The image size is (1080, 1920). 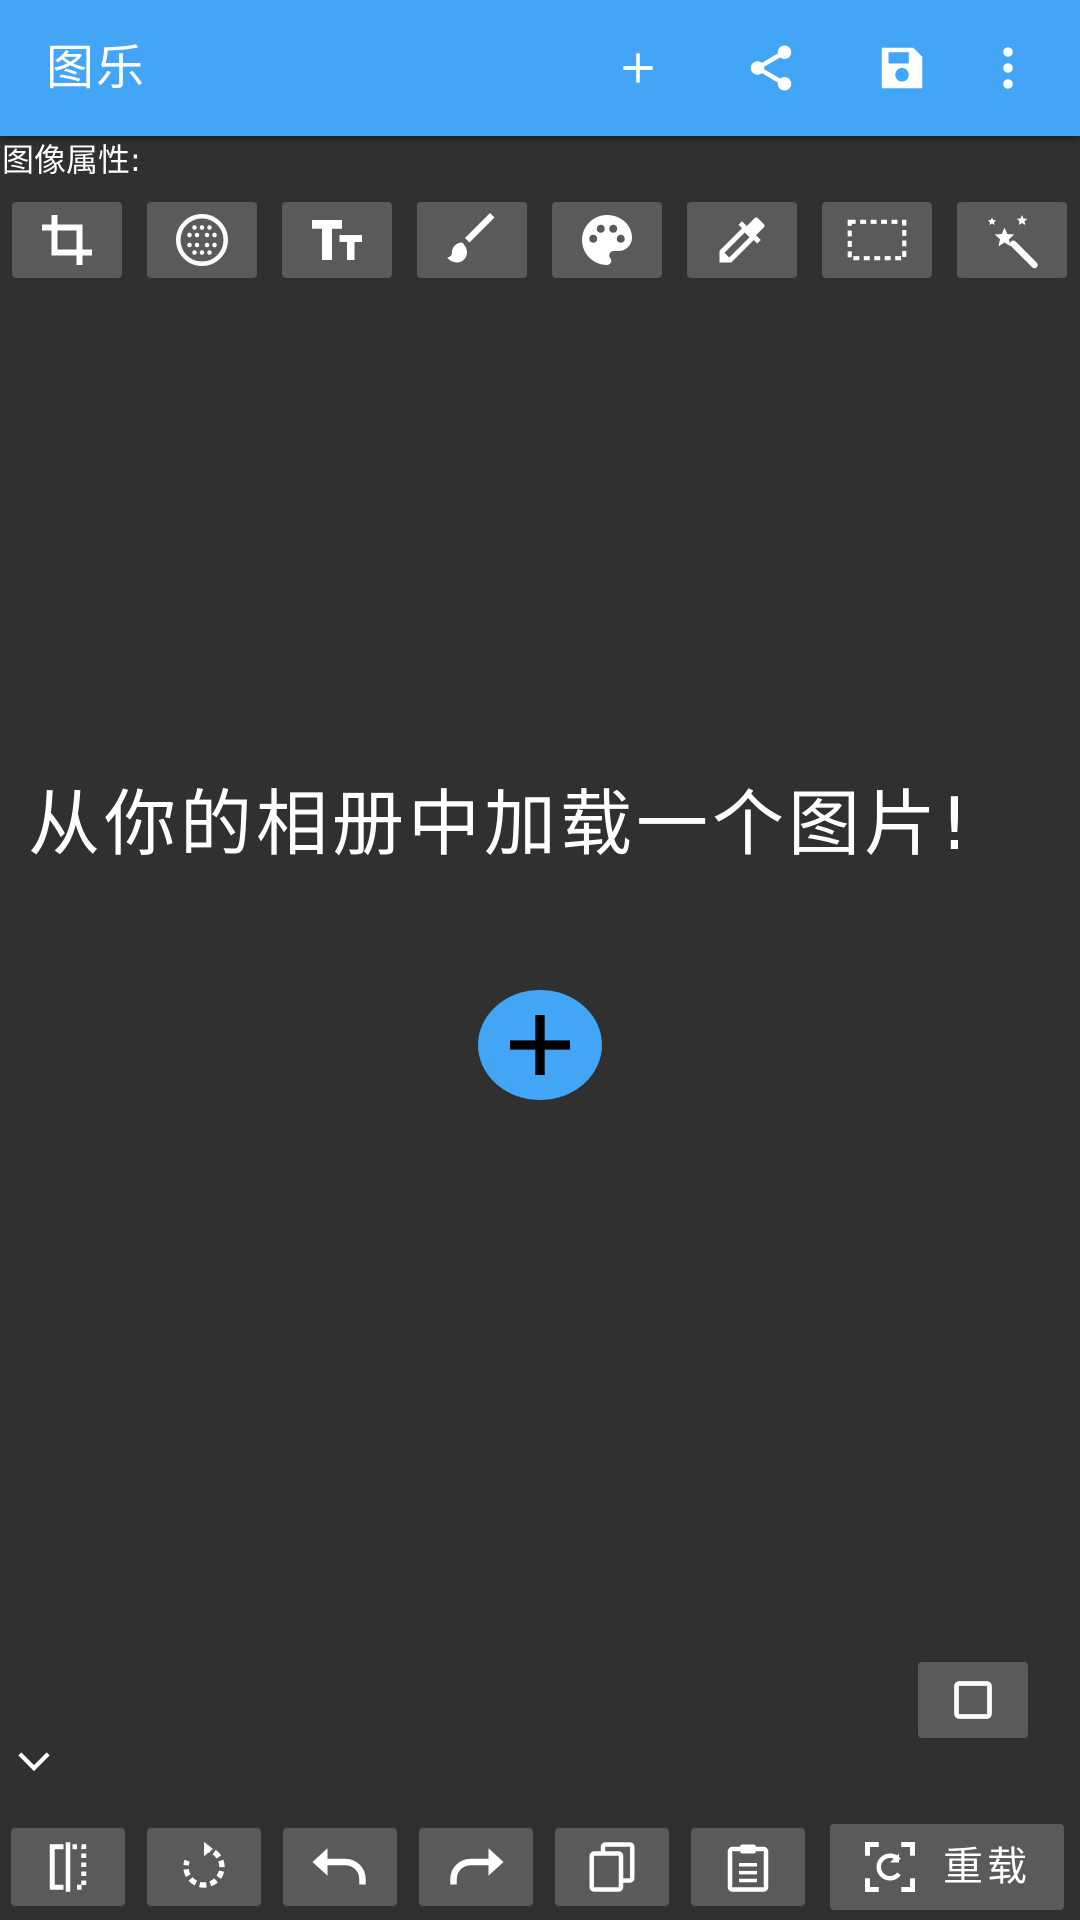 I want to click on select-area-tool-button, so click(x=877, y=240).